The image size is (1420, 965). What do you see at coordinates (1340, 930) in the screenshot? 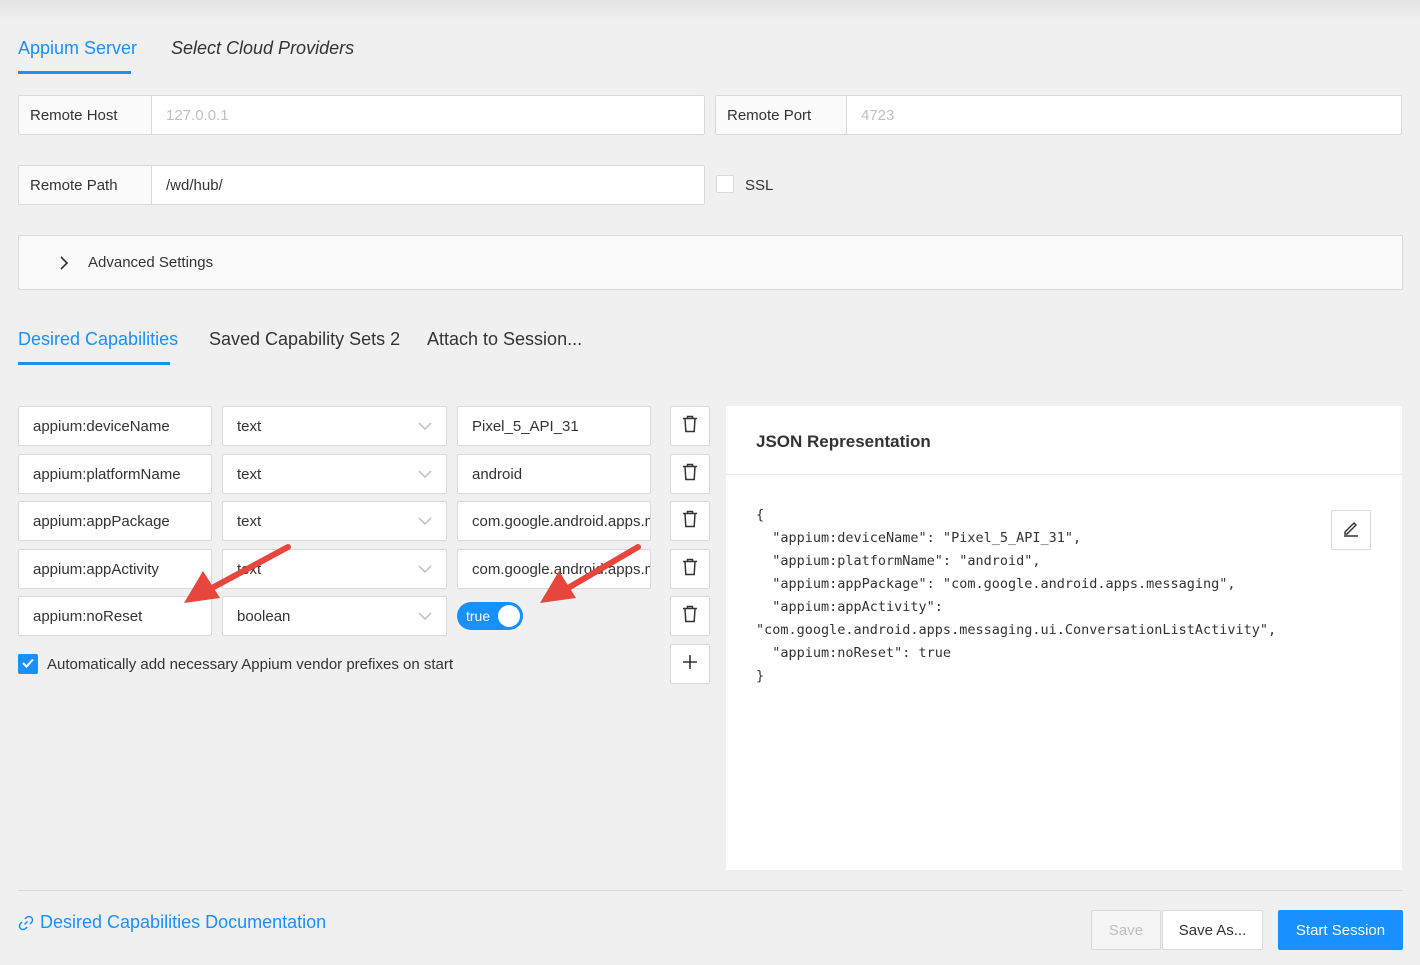
I see `start-session-button: Start Session` at bounding box center [1340, 930].